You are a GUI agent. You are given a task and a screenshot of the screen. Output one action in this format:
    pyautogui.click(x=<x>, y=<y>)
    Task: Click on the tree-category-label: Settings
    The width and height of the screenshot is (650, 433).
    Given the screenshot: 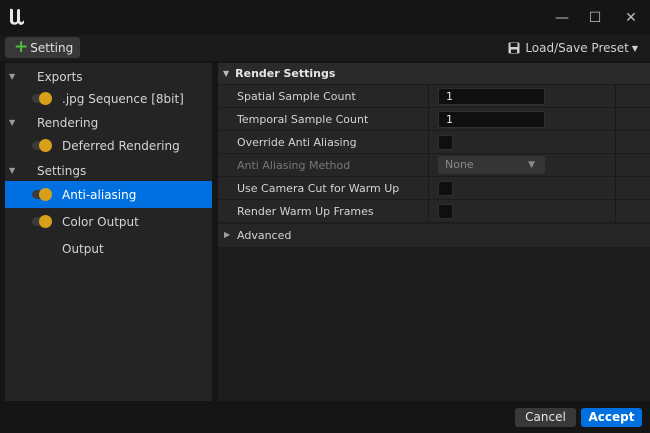 What is the action you would take?
    pyautogui.click(x=62, y=170)
    